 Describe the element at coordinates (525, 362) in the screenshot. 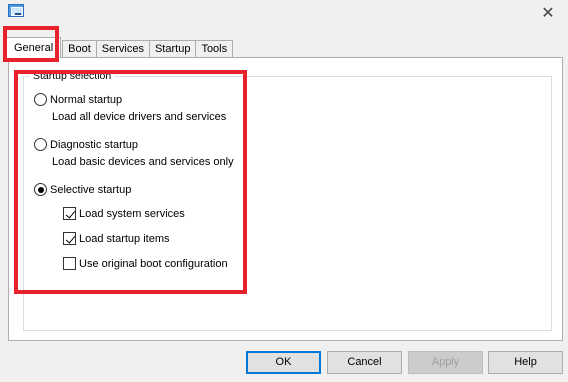

I see `help-button: Help` at that location.